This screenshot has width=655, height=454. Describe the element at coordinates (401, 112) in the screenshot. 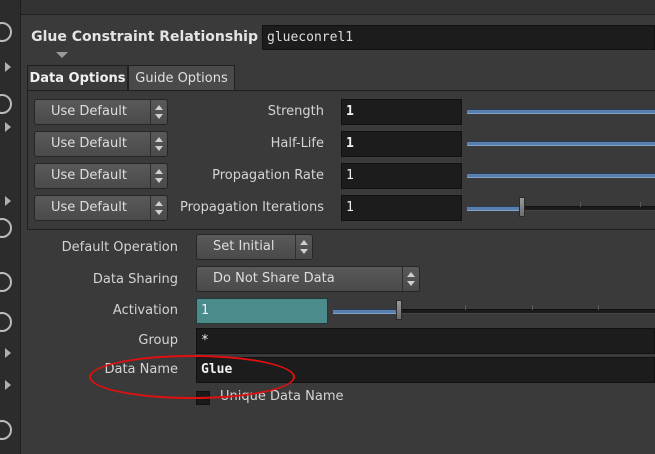

I see `strength-field: 1` at that location.